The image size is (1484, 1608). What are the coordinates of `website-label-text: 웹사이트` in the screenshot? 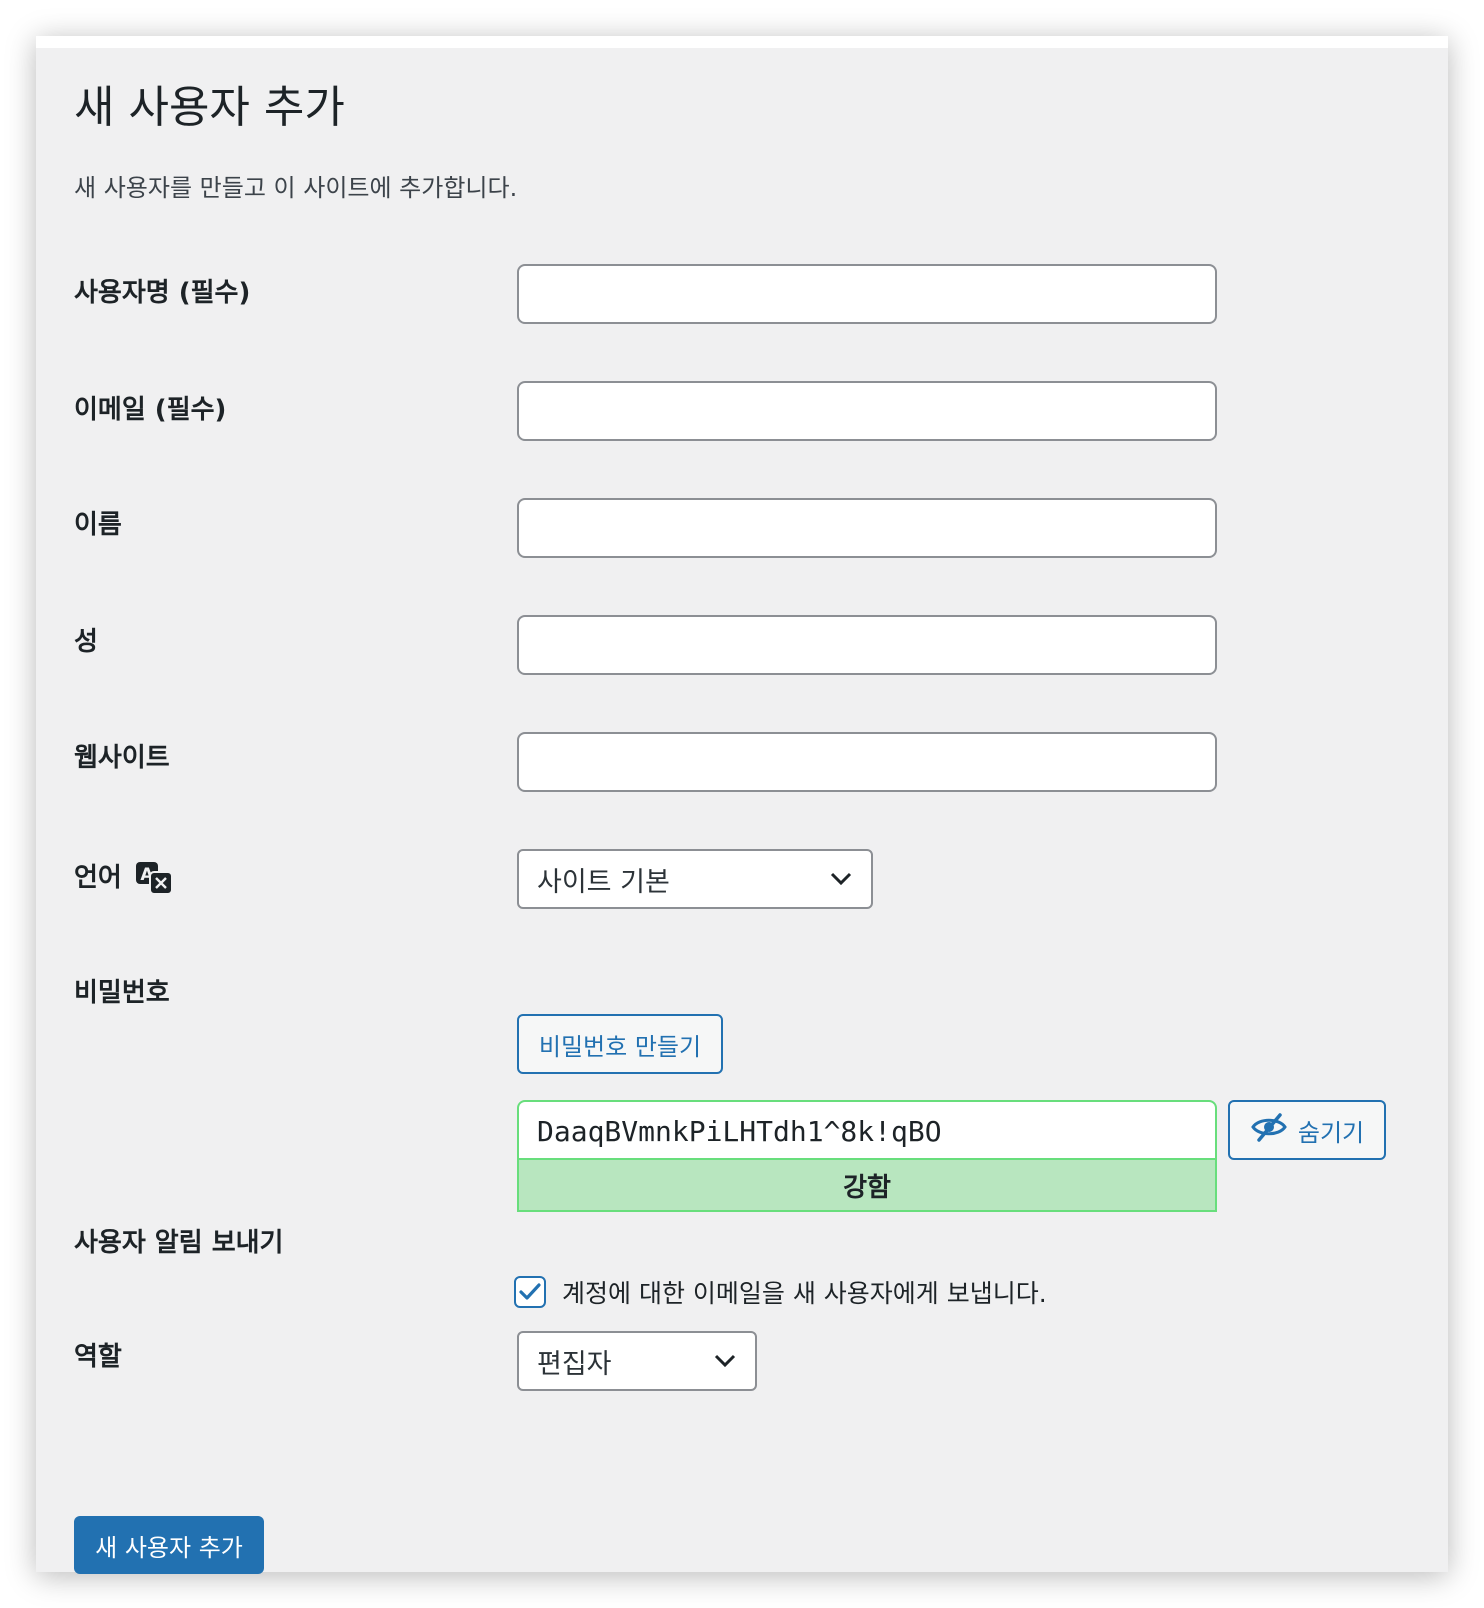 It's located at (122, 758).